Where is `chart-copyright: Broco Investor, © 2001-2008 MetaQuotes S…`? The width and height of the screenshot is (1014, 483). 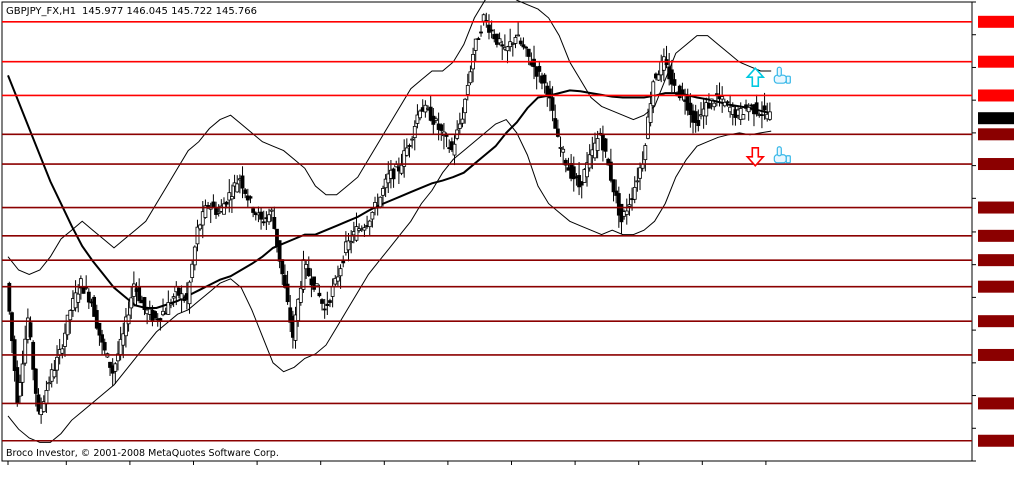 chart-copyright: Broco Investor, © 2001-2008 MetaQuotes S… is located at coordinates (142, 453).